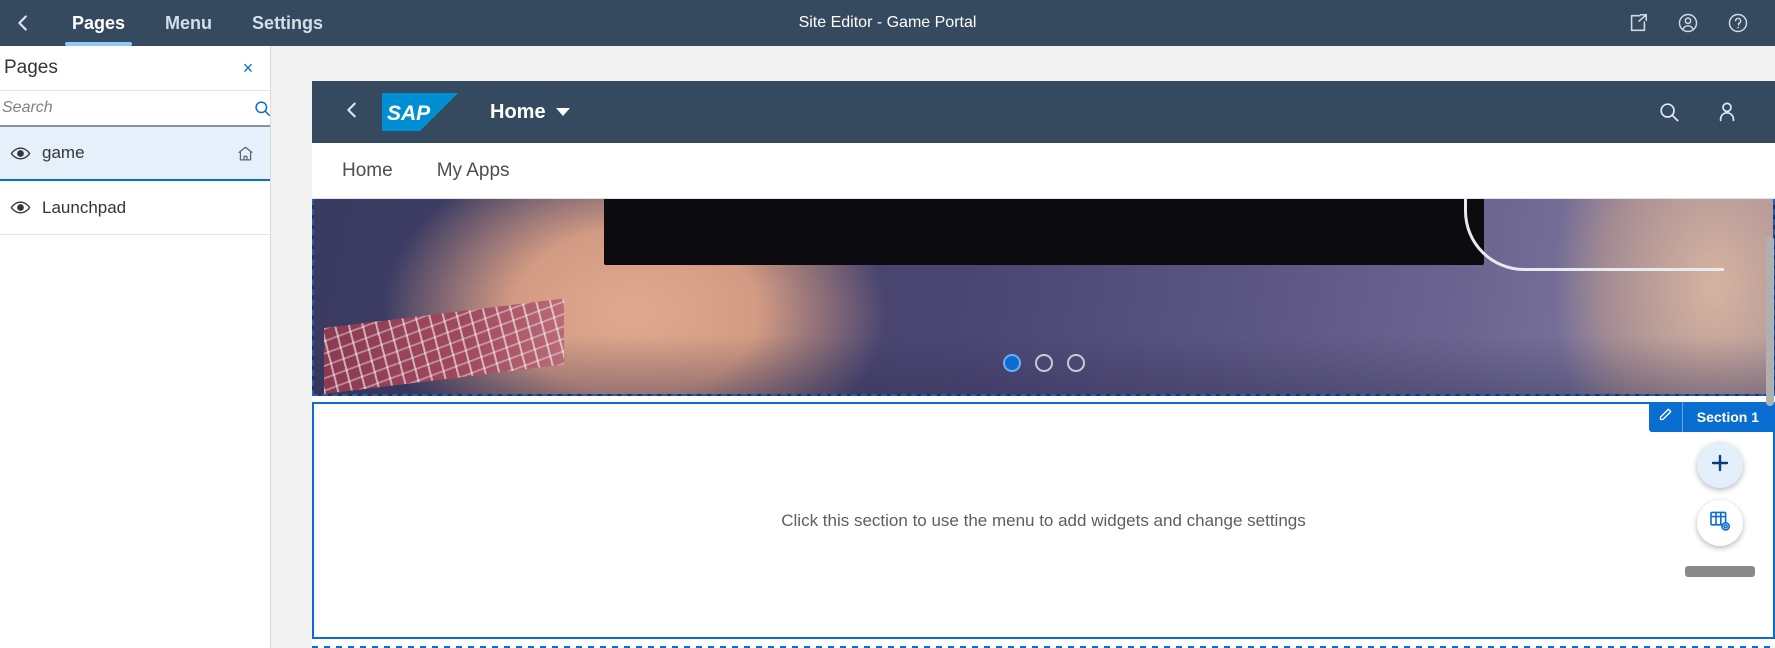  I want to click on tab-pages: Pages, so click(98, 23).